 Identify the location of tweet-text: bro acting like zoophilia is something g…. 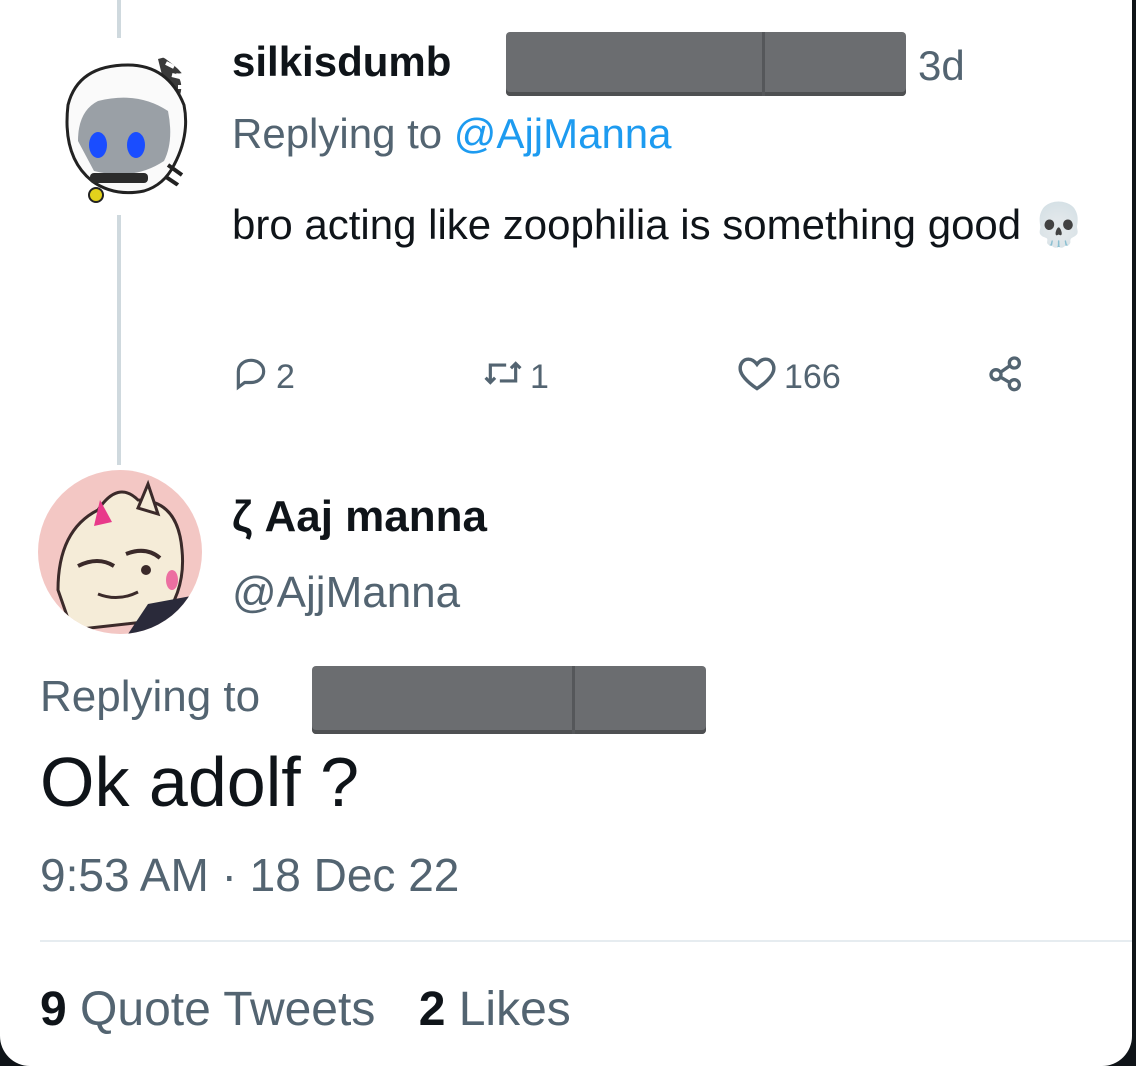
(662, 225).